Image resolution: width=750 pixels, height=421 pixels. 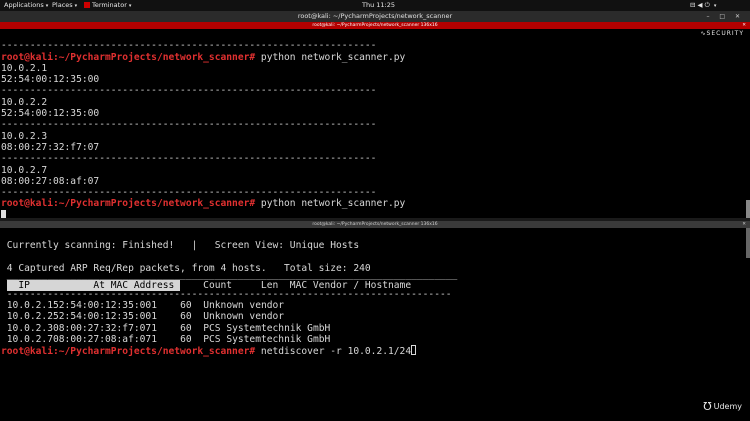 I want to click on command-text: netdiscover -r 10.0.2.1/24, so click(x=333, y=352).